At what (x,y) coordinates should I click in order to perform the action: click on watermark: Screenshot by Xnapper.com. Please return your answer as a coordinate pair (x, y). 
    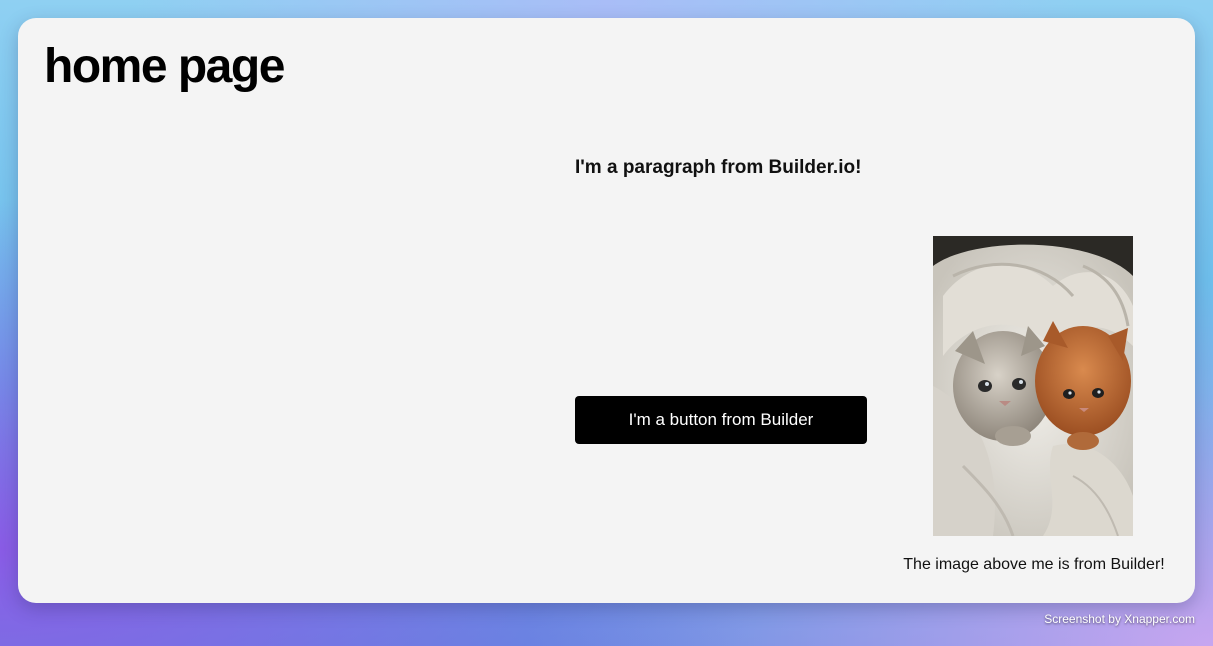
    Looking at the image, I should click on (1119, 619).